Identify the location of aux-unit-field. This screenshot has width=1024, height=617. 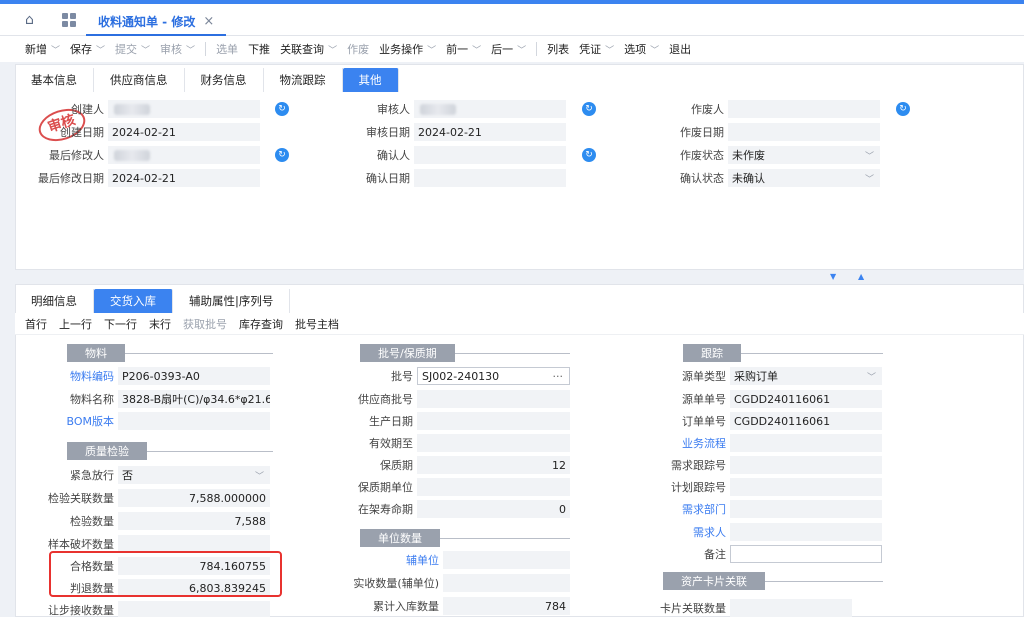
(506, 560).